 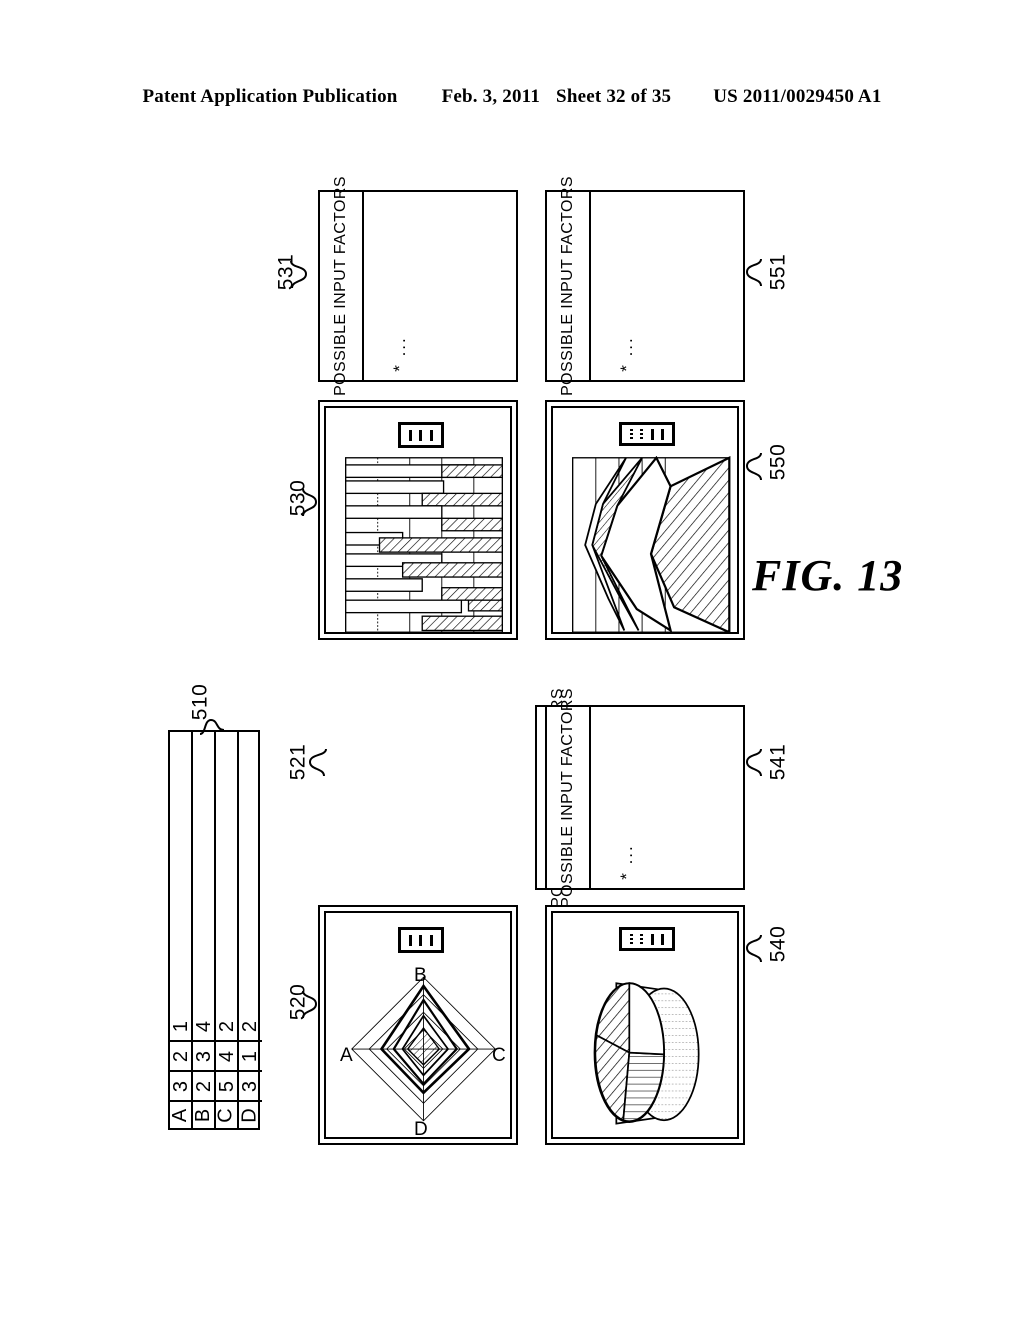 I want to click on bar-chart-legend, so click(x=421, y=435).